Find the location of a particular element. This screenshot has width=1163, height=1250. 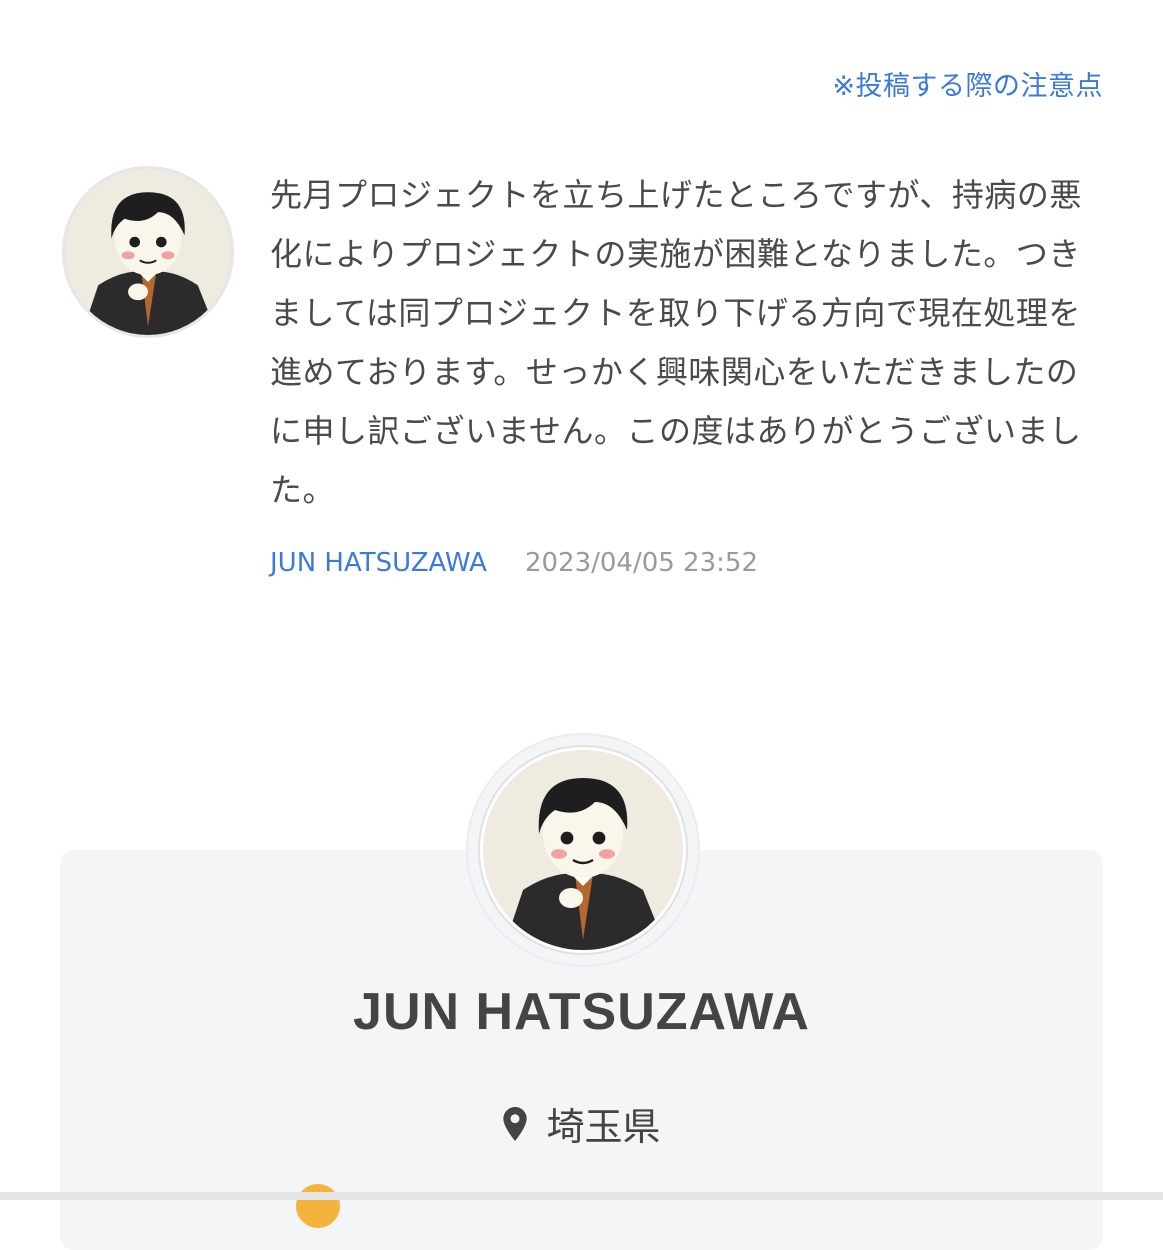

profile-avatar is located at coordinates (583, 850).